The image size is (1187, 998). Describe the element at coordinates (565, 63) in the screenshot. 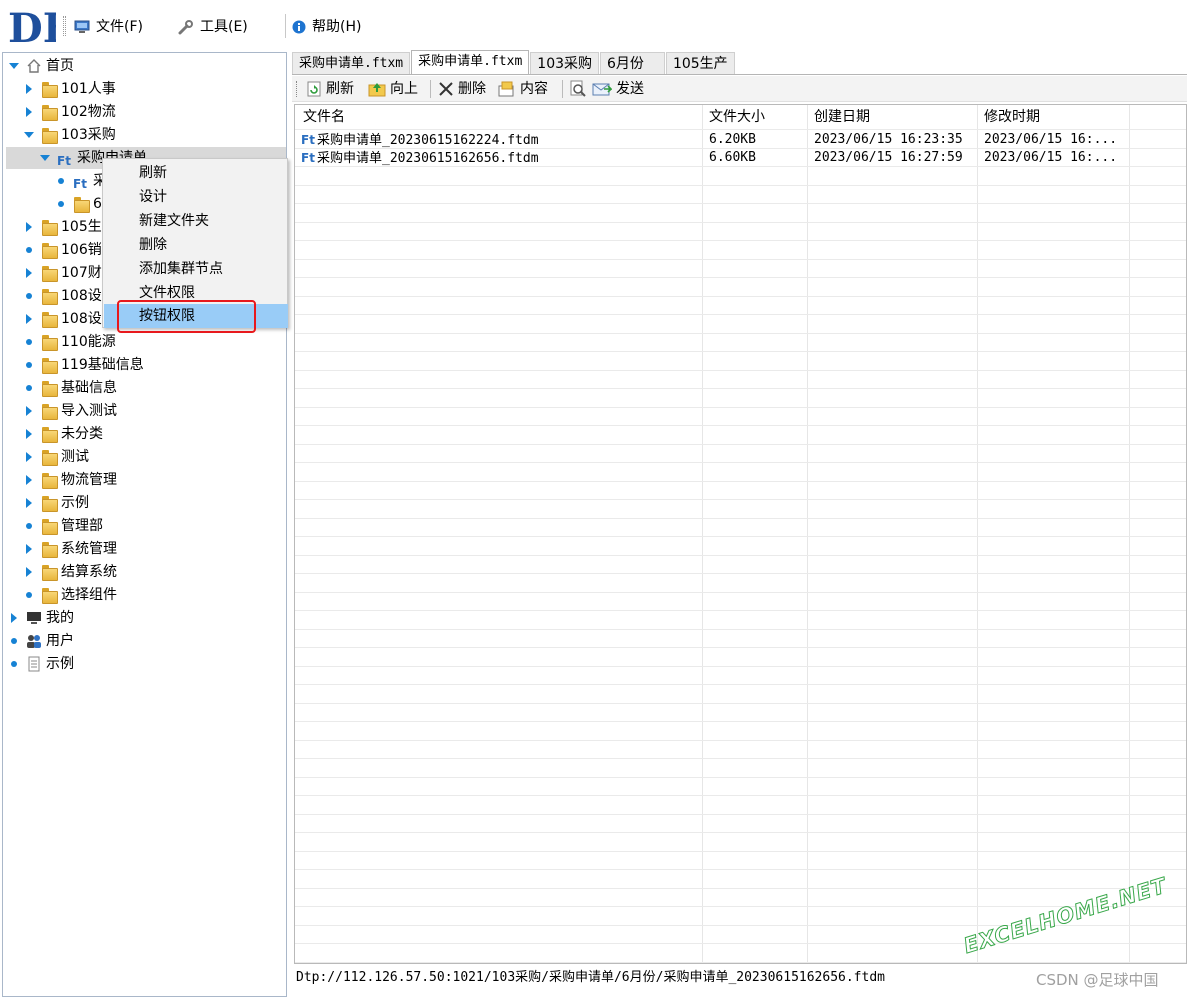

I see `tab-103-purchase: 103采购` at that location.